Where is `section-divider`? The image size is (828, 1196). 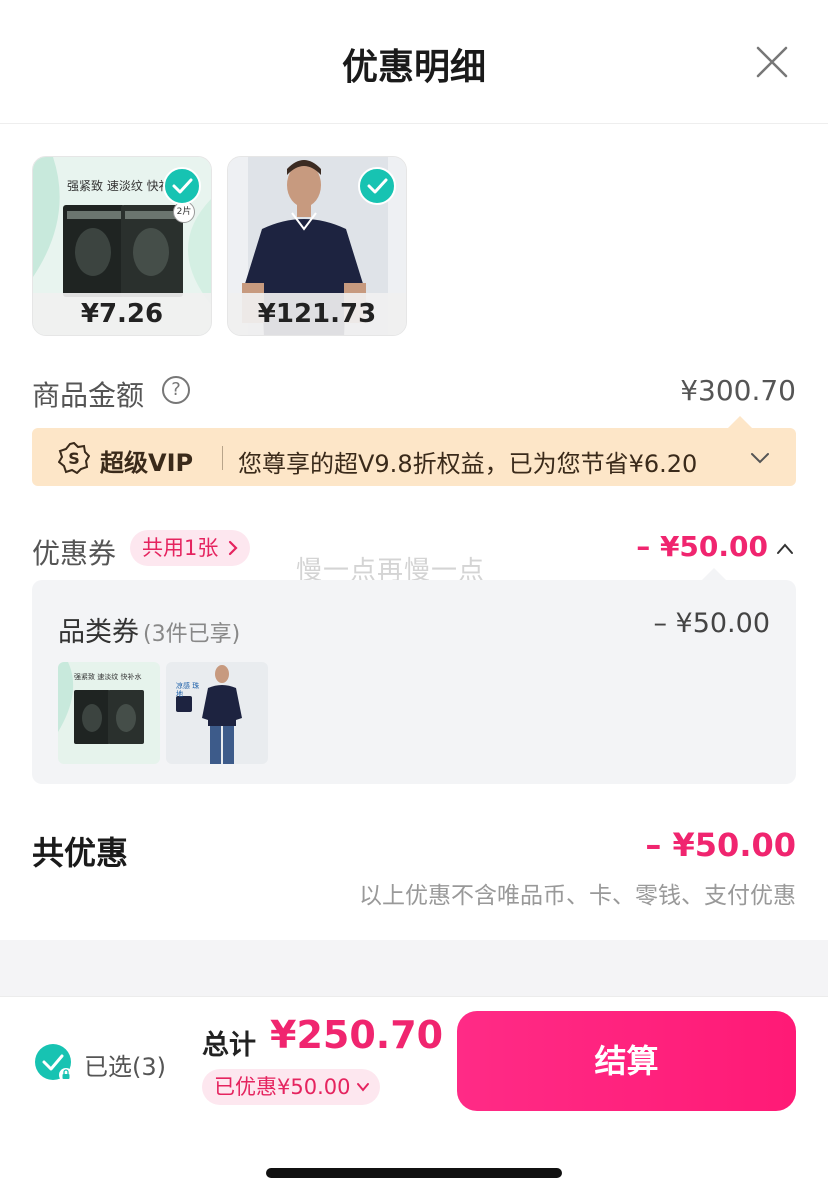 section-divider is located at coordinates (414, 968).